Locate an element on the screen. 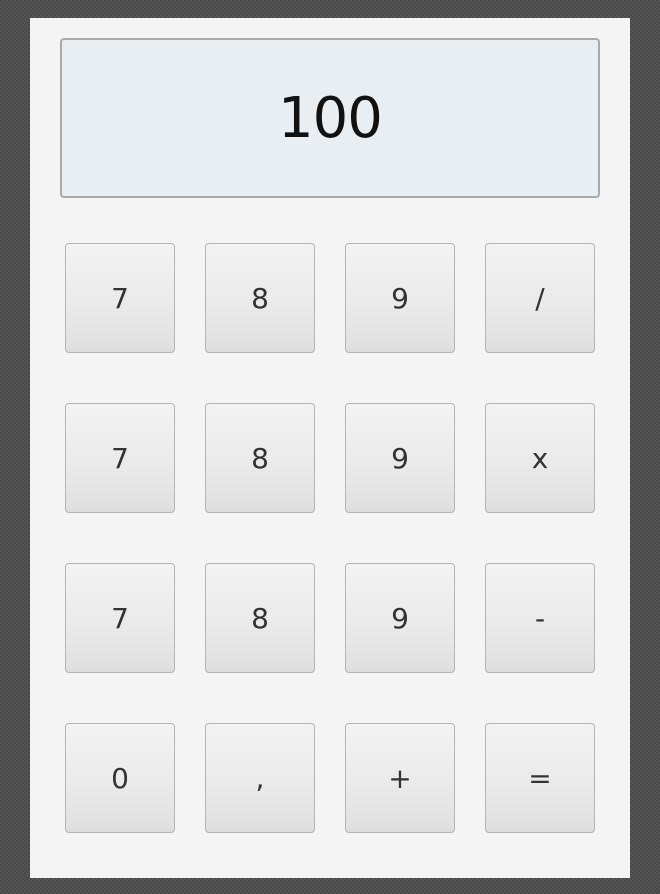 The width and height of the screenshot is (660, 894). key-decimal: , is located at coordinates (260, 778).